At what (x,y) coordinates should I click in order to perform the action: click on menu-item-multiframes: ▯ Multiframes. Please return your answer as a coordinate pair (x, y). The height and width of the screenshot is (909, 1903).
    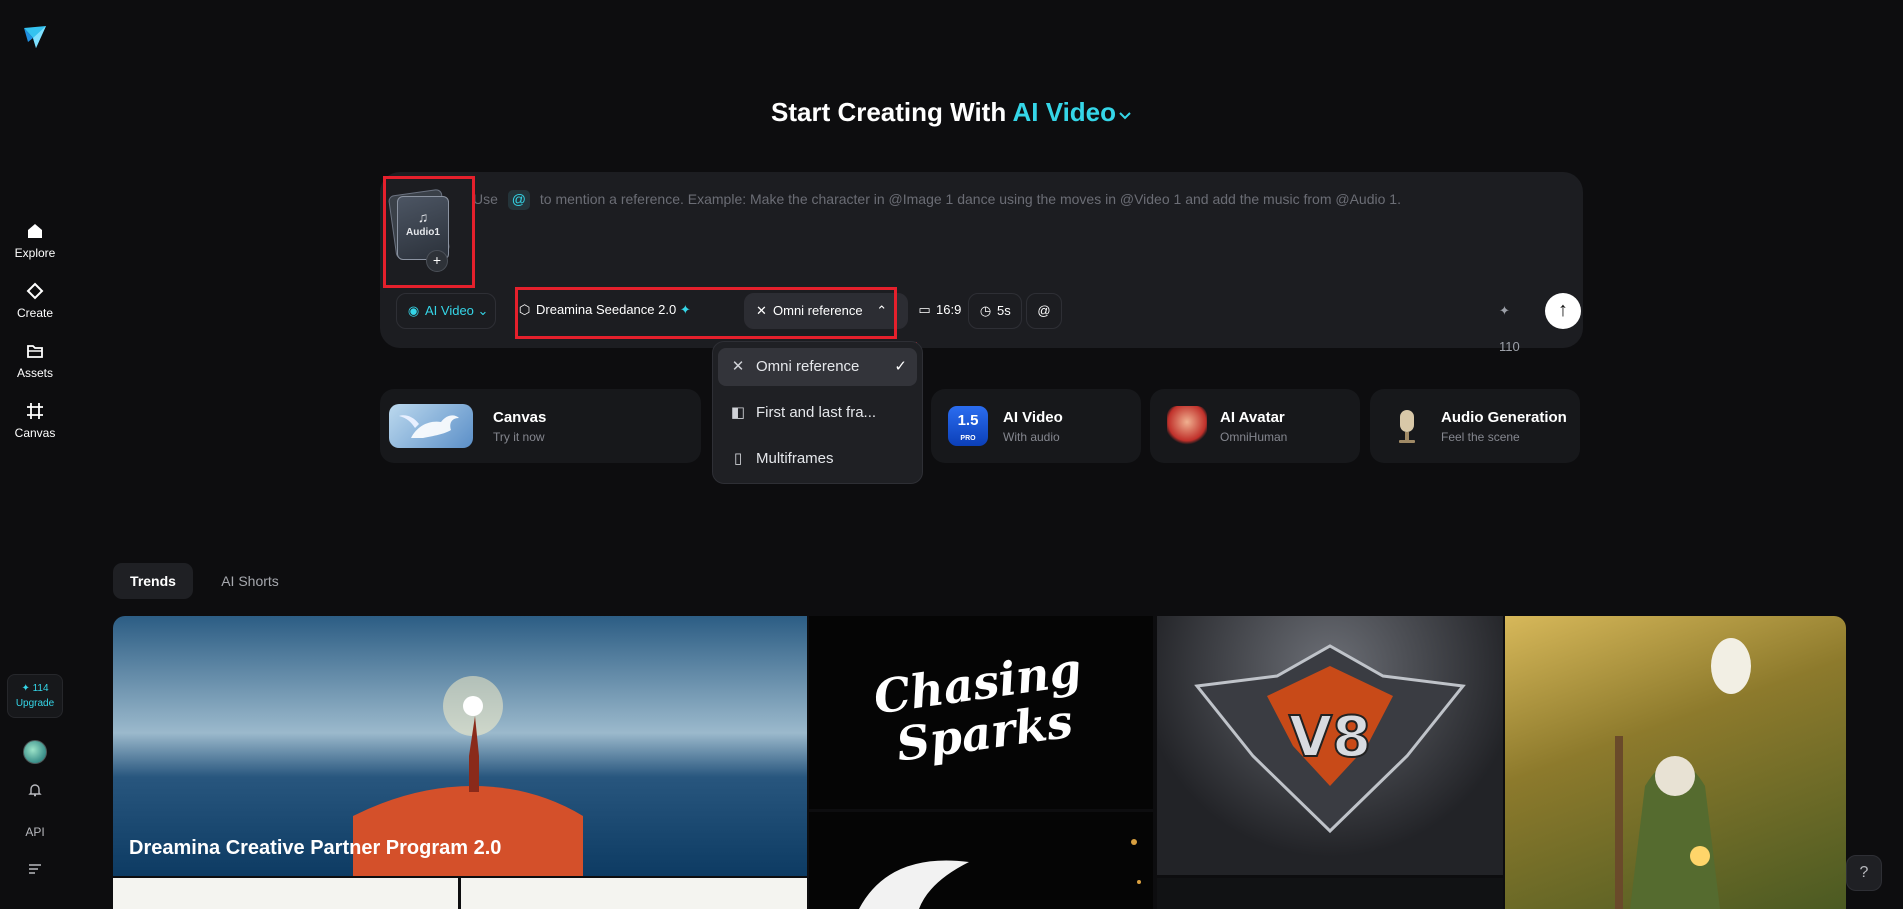
    Looking at the image, I should click on (817, 459).